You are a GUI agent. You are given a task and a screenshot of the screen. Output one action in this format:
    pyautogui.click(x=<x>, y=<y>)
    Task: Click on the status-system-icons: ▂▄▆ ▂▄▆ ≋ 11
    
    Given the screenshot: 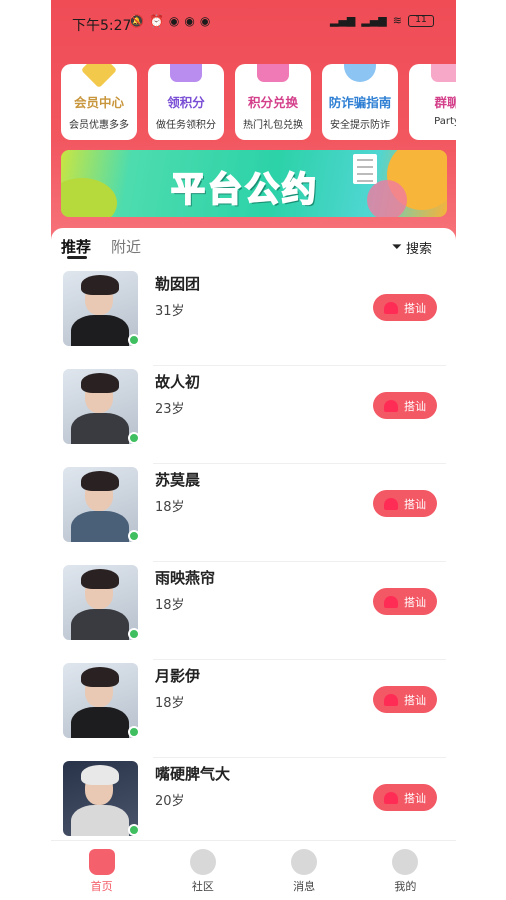 What is the action you would take?
    pyautogui.click(x=382, y=20)
    